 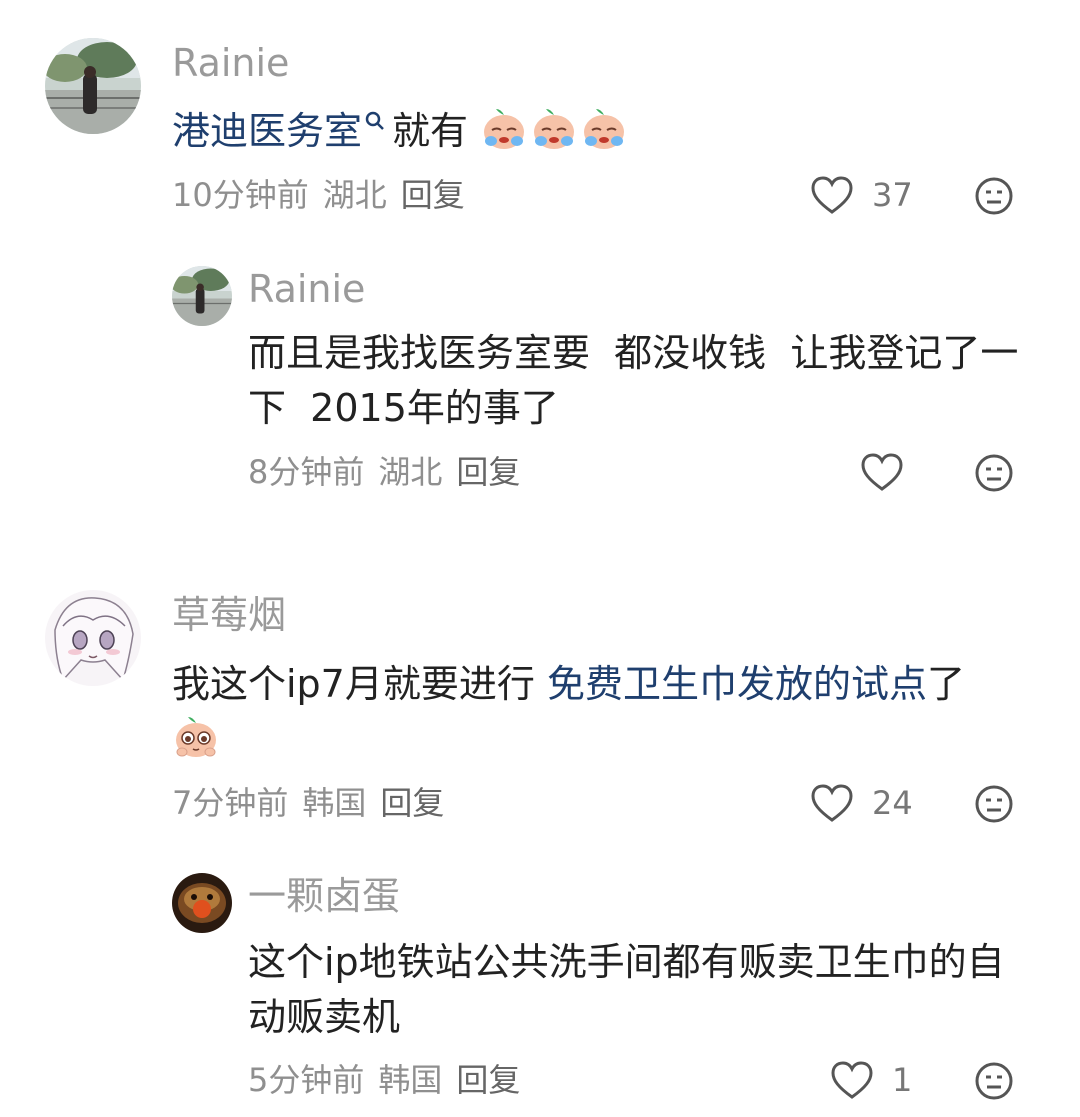 What do you see at coordinates (324, 896) in the screenshot?
I see `username: 一颗卤蛋` at bounding box center [324, 896].